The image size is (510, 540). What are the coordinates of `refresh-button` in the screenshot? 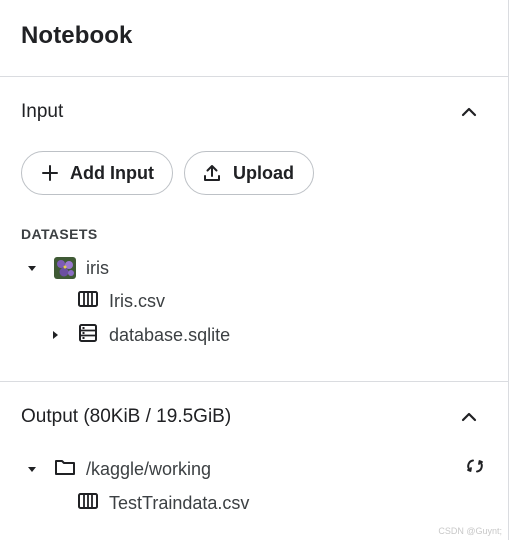 It's located at (476, 467).